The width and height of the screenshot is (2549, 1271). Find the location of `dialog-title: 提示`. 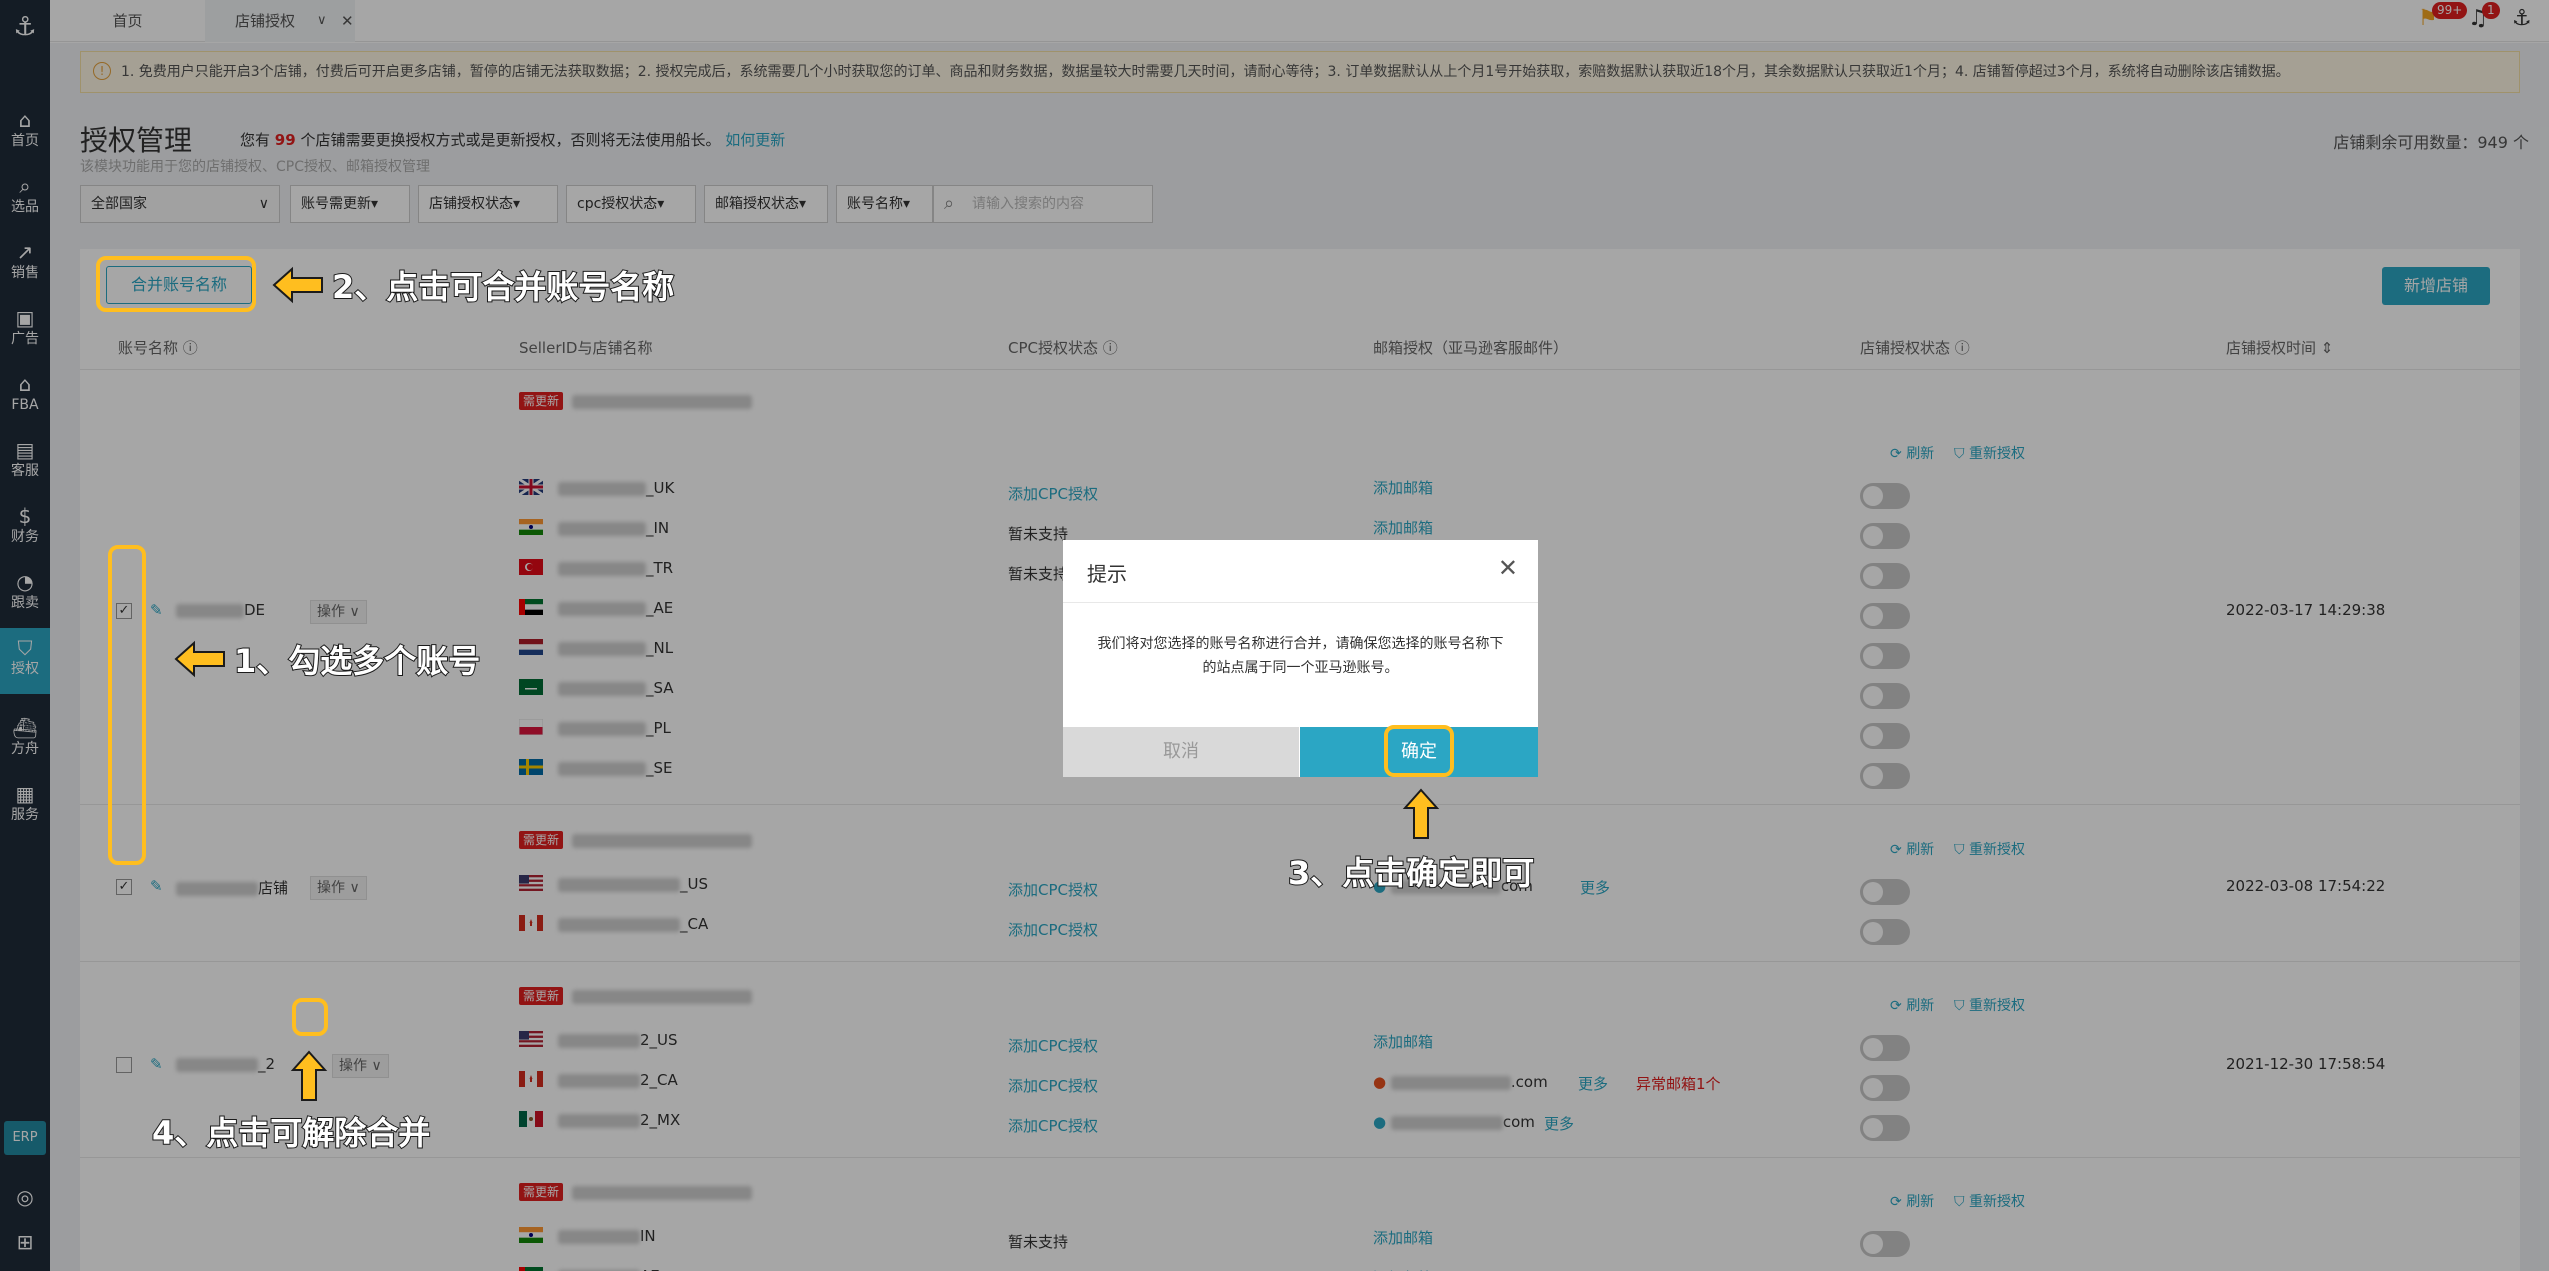

dialog-title: 提示 is located at coordinates (1107, 574).